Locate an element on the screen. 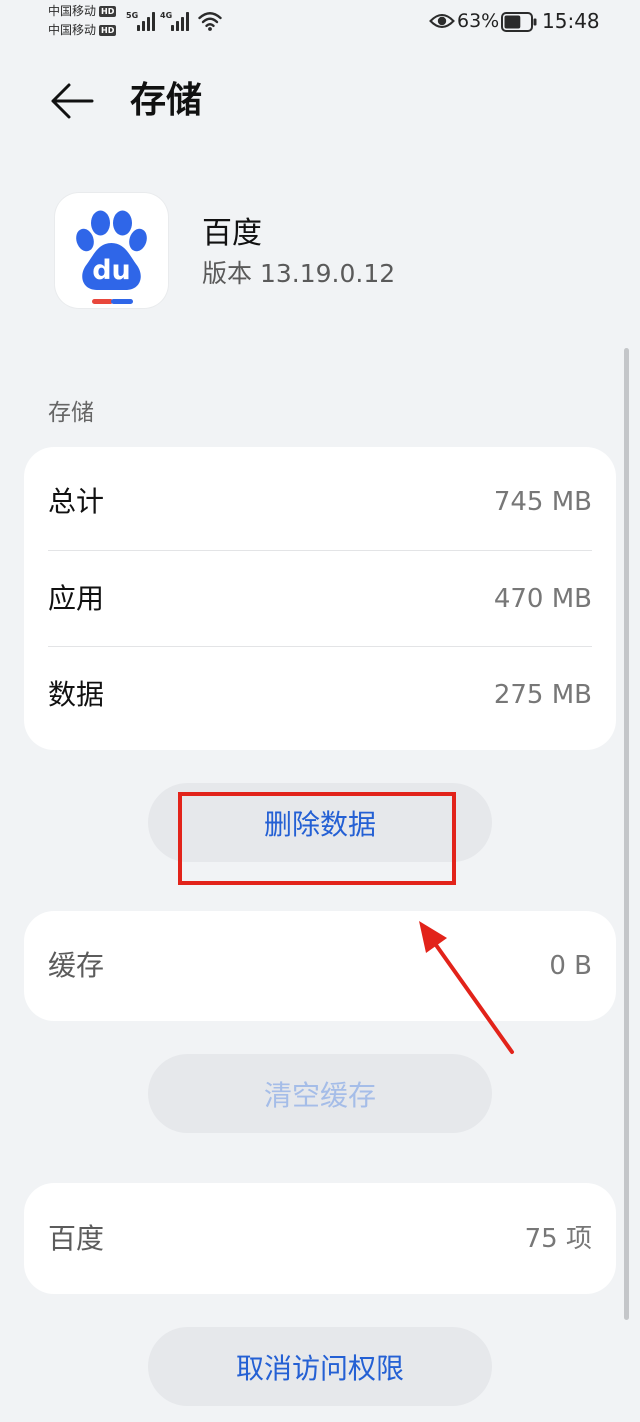 This screenshot has height=1422, width=640. app-logo: du is located at coordinates (111, 250).